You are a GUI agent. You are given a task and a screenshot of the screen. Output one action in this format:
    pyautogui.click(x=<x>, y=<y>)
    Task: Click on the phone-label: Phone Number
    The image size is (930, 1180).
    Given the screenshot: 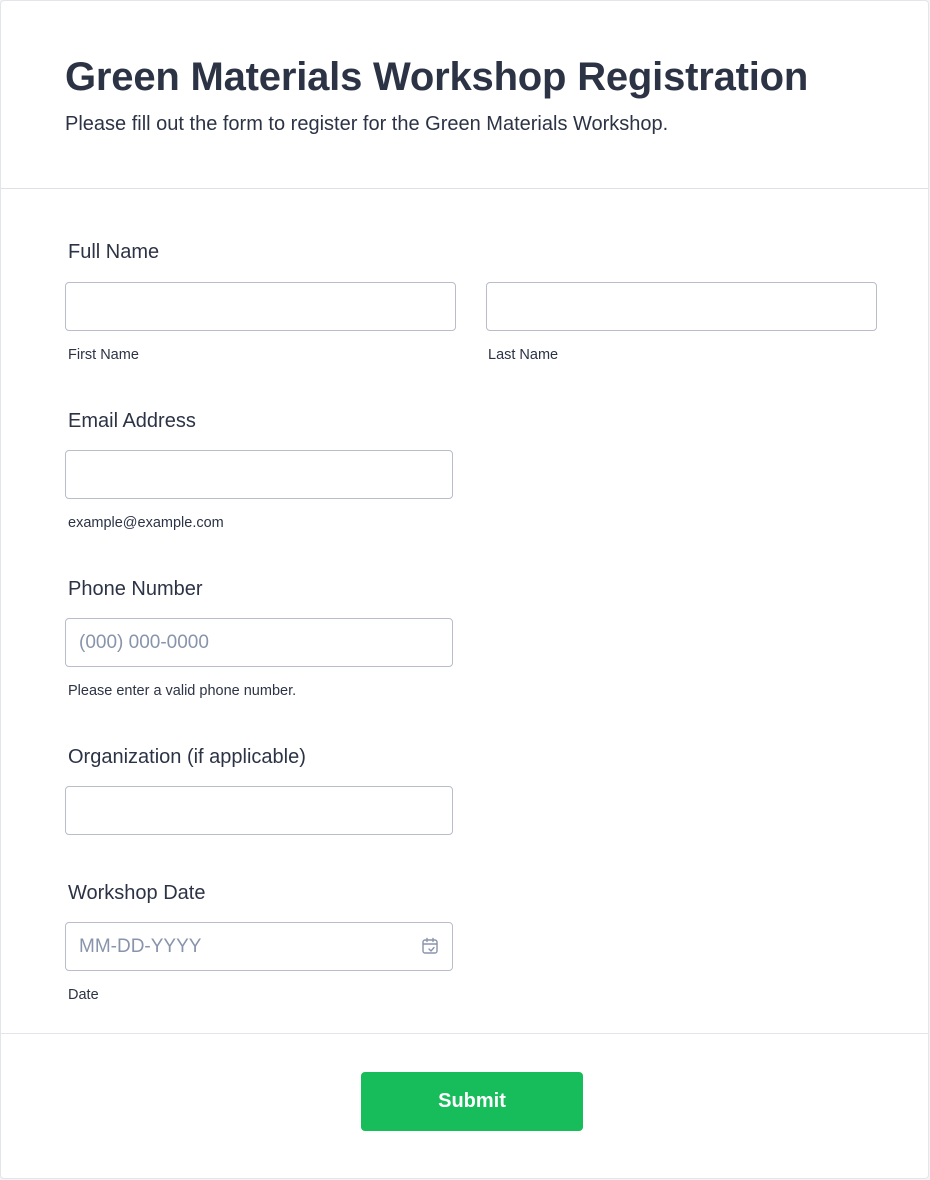 What is the action you would take?
    pyautogui.click(x=135, y=589)
    